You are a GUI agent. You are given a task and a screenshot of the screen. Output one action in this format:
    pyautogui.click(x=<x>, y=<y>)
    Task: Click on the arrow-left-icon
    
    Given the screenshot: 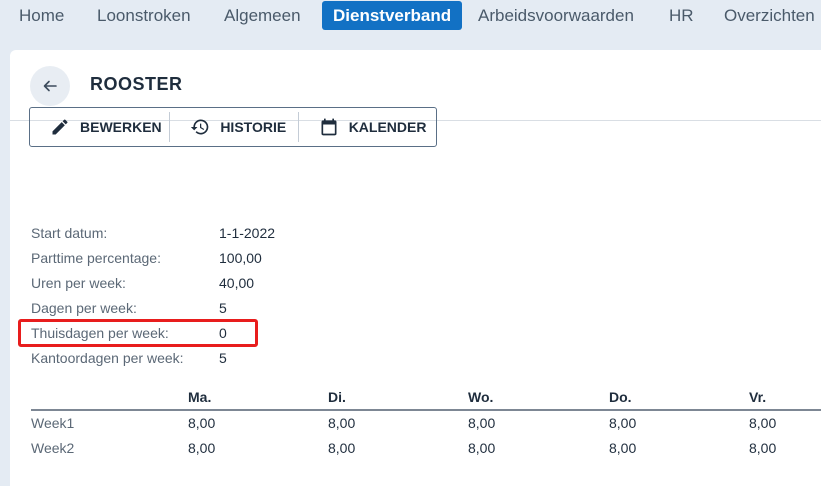 What is the action you would take?
    pyautogui.click(x=50, y=86)
    